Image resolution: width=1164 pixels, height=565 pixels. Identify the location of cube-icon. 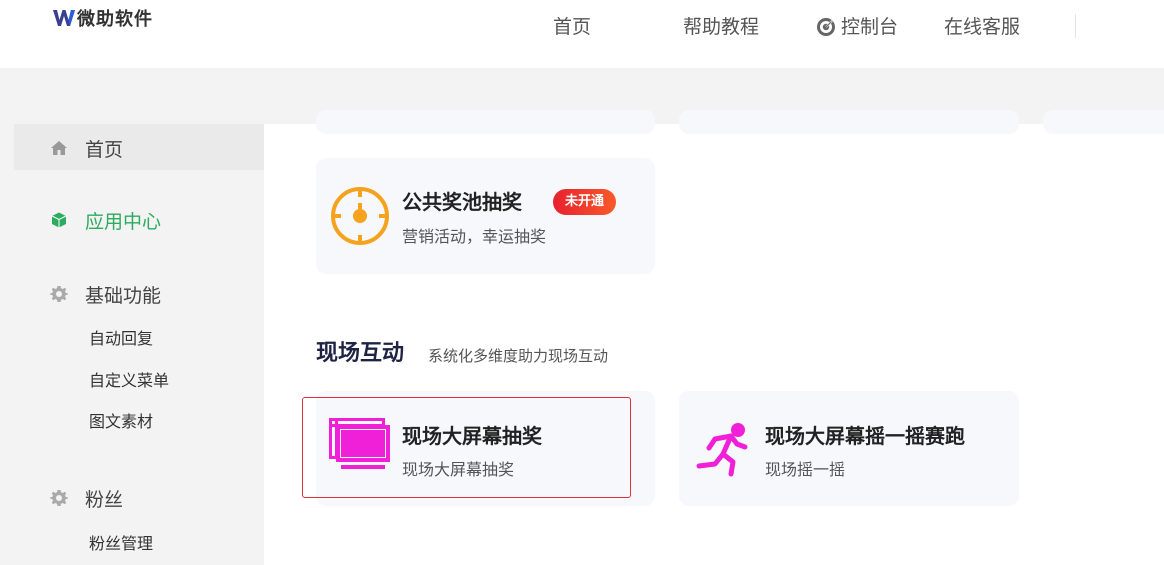
(59, 220).